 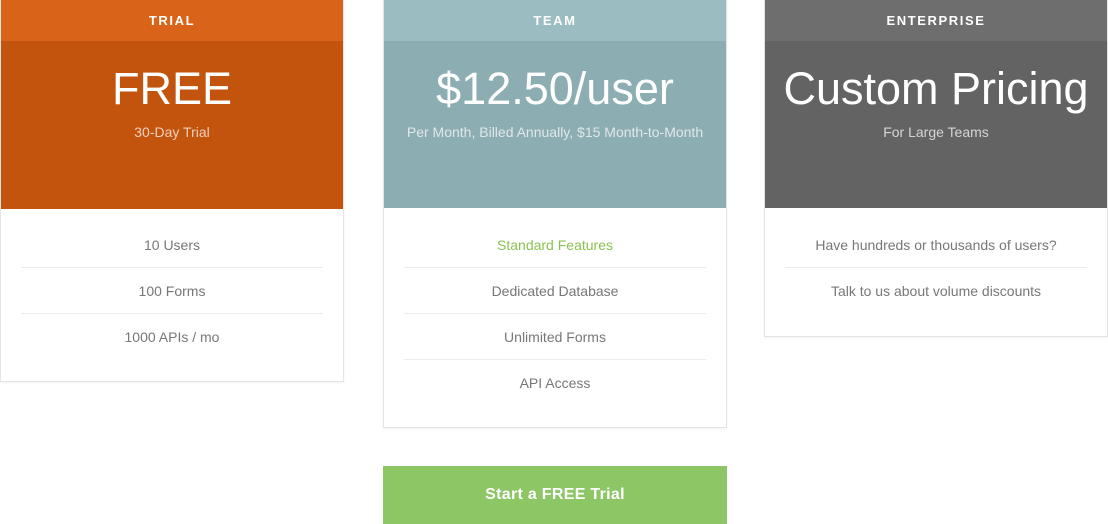 What do you see at coordinates (555, 291) in the screenshot?
I see `plan-feature: Dedicated Database` at bounding box center [555, 291].